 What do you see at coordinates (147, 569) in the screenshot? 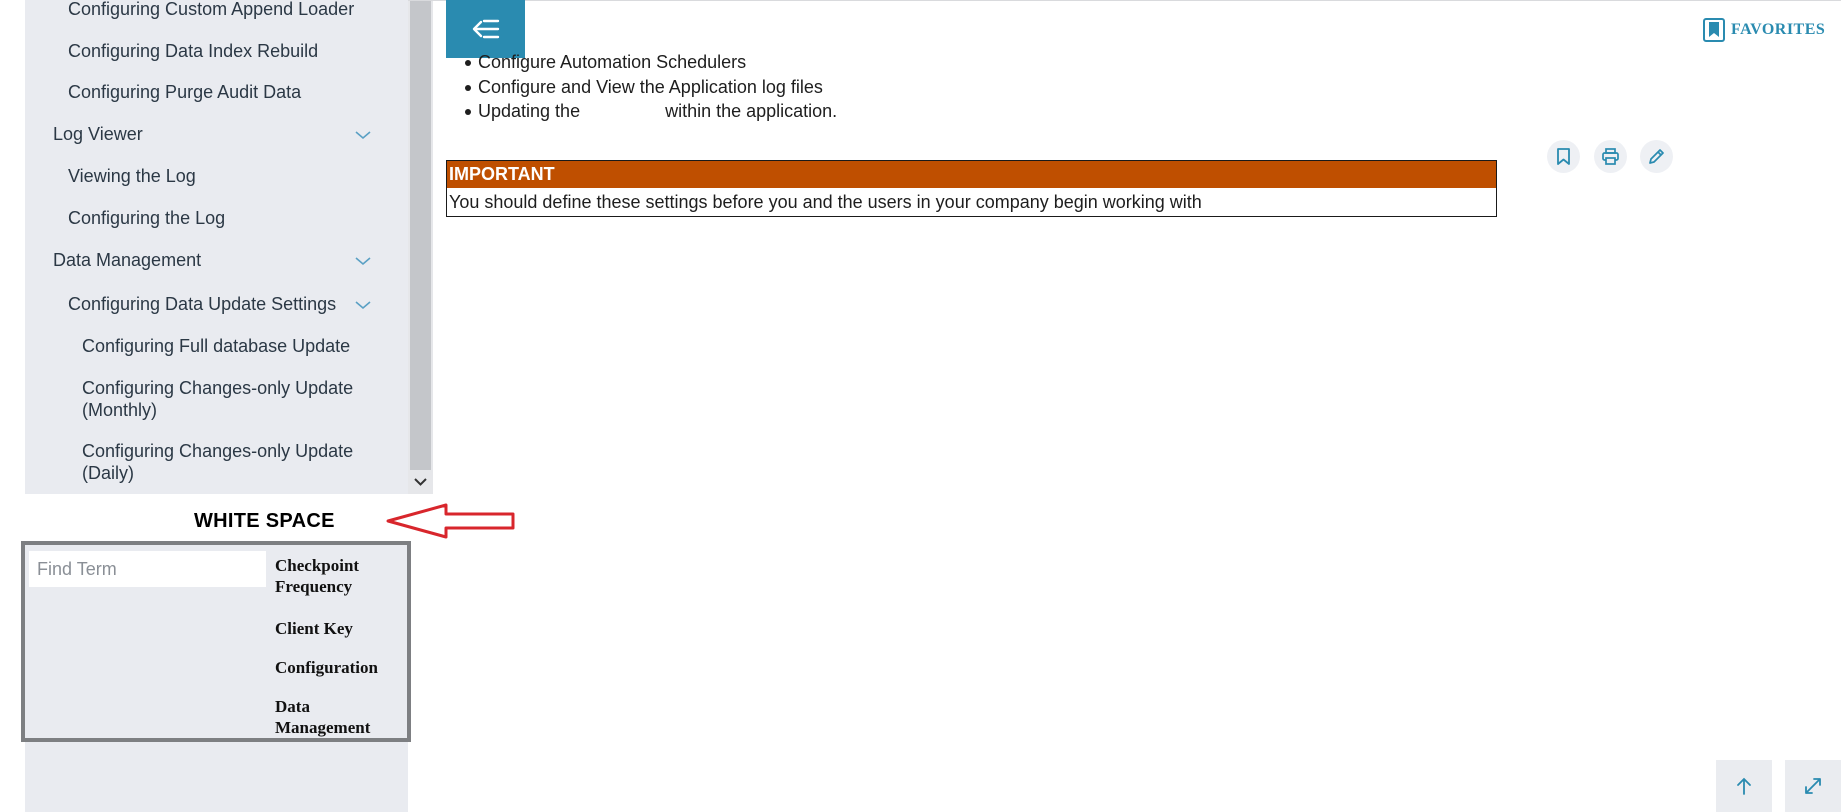
I see `find-term-input` at bounding box center [147, 569].